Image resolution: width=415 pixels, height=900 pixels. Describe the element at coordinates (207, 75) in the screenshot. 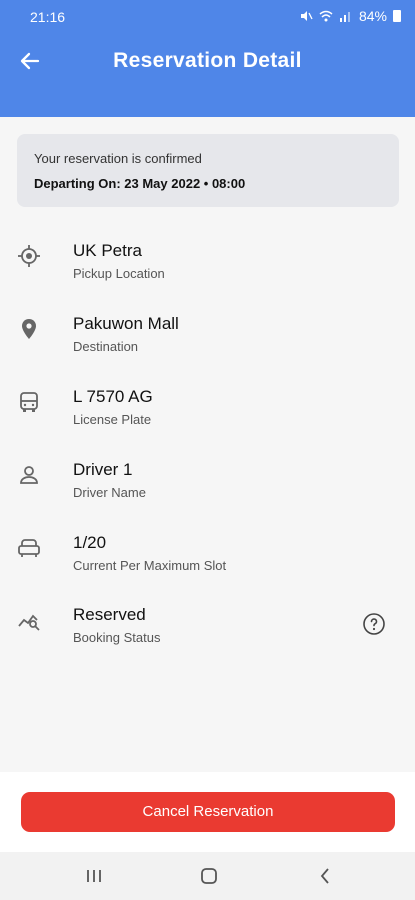

I see `app-bar: Reservation Detail` at that location.